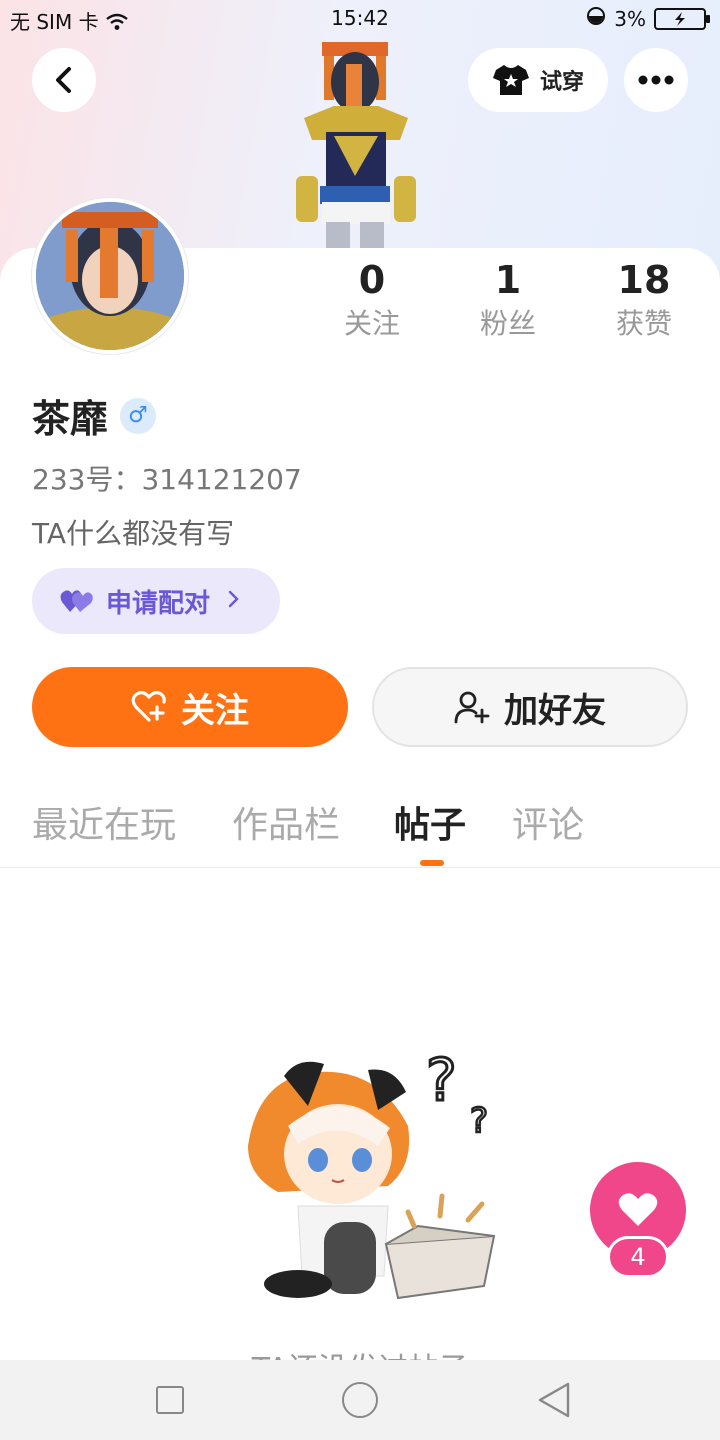 Image resolution: width=720 pixels, height=1440 pixels. Describe the element at coordinates (360, 19) in the screenshot. I see `status-bar: 无 SIM 卡 15:42 3%` at that location.